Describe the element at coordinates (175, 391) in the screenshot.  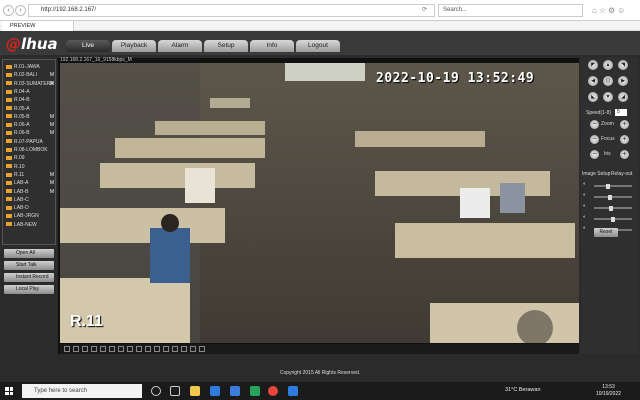
I see `task-view-icon` at that location.